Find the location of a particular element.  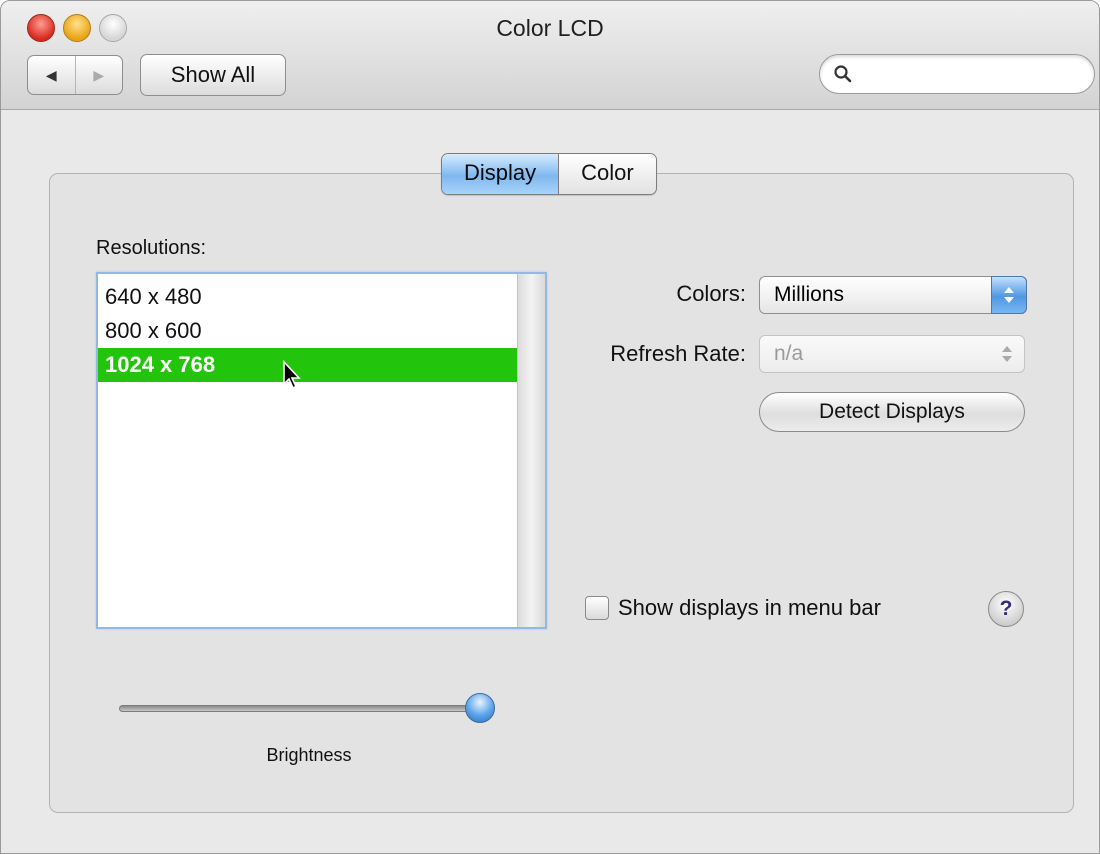

brightness-label: Brightness is located at coordinates (309, 755).